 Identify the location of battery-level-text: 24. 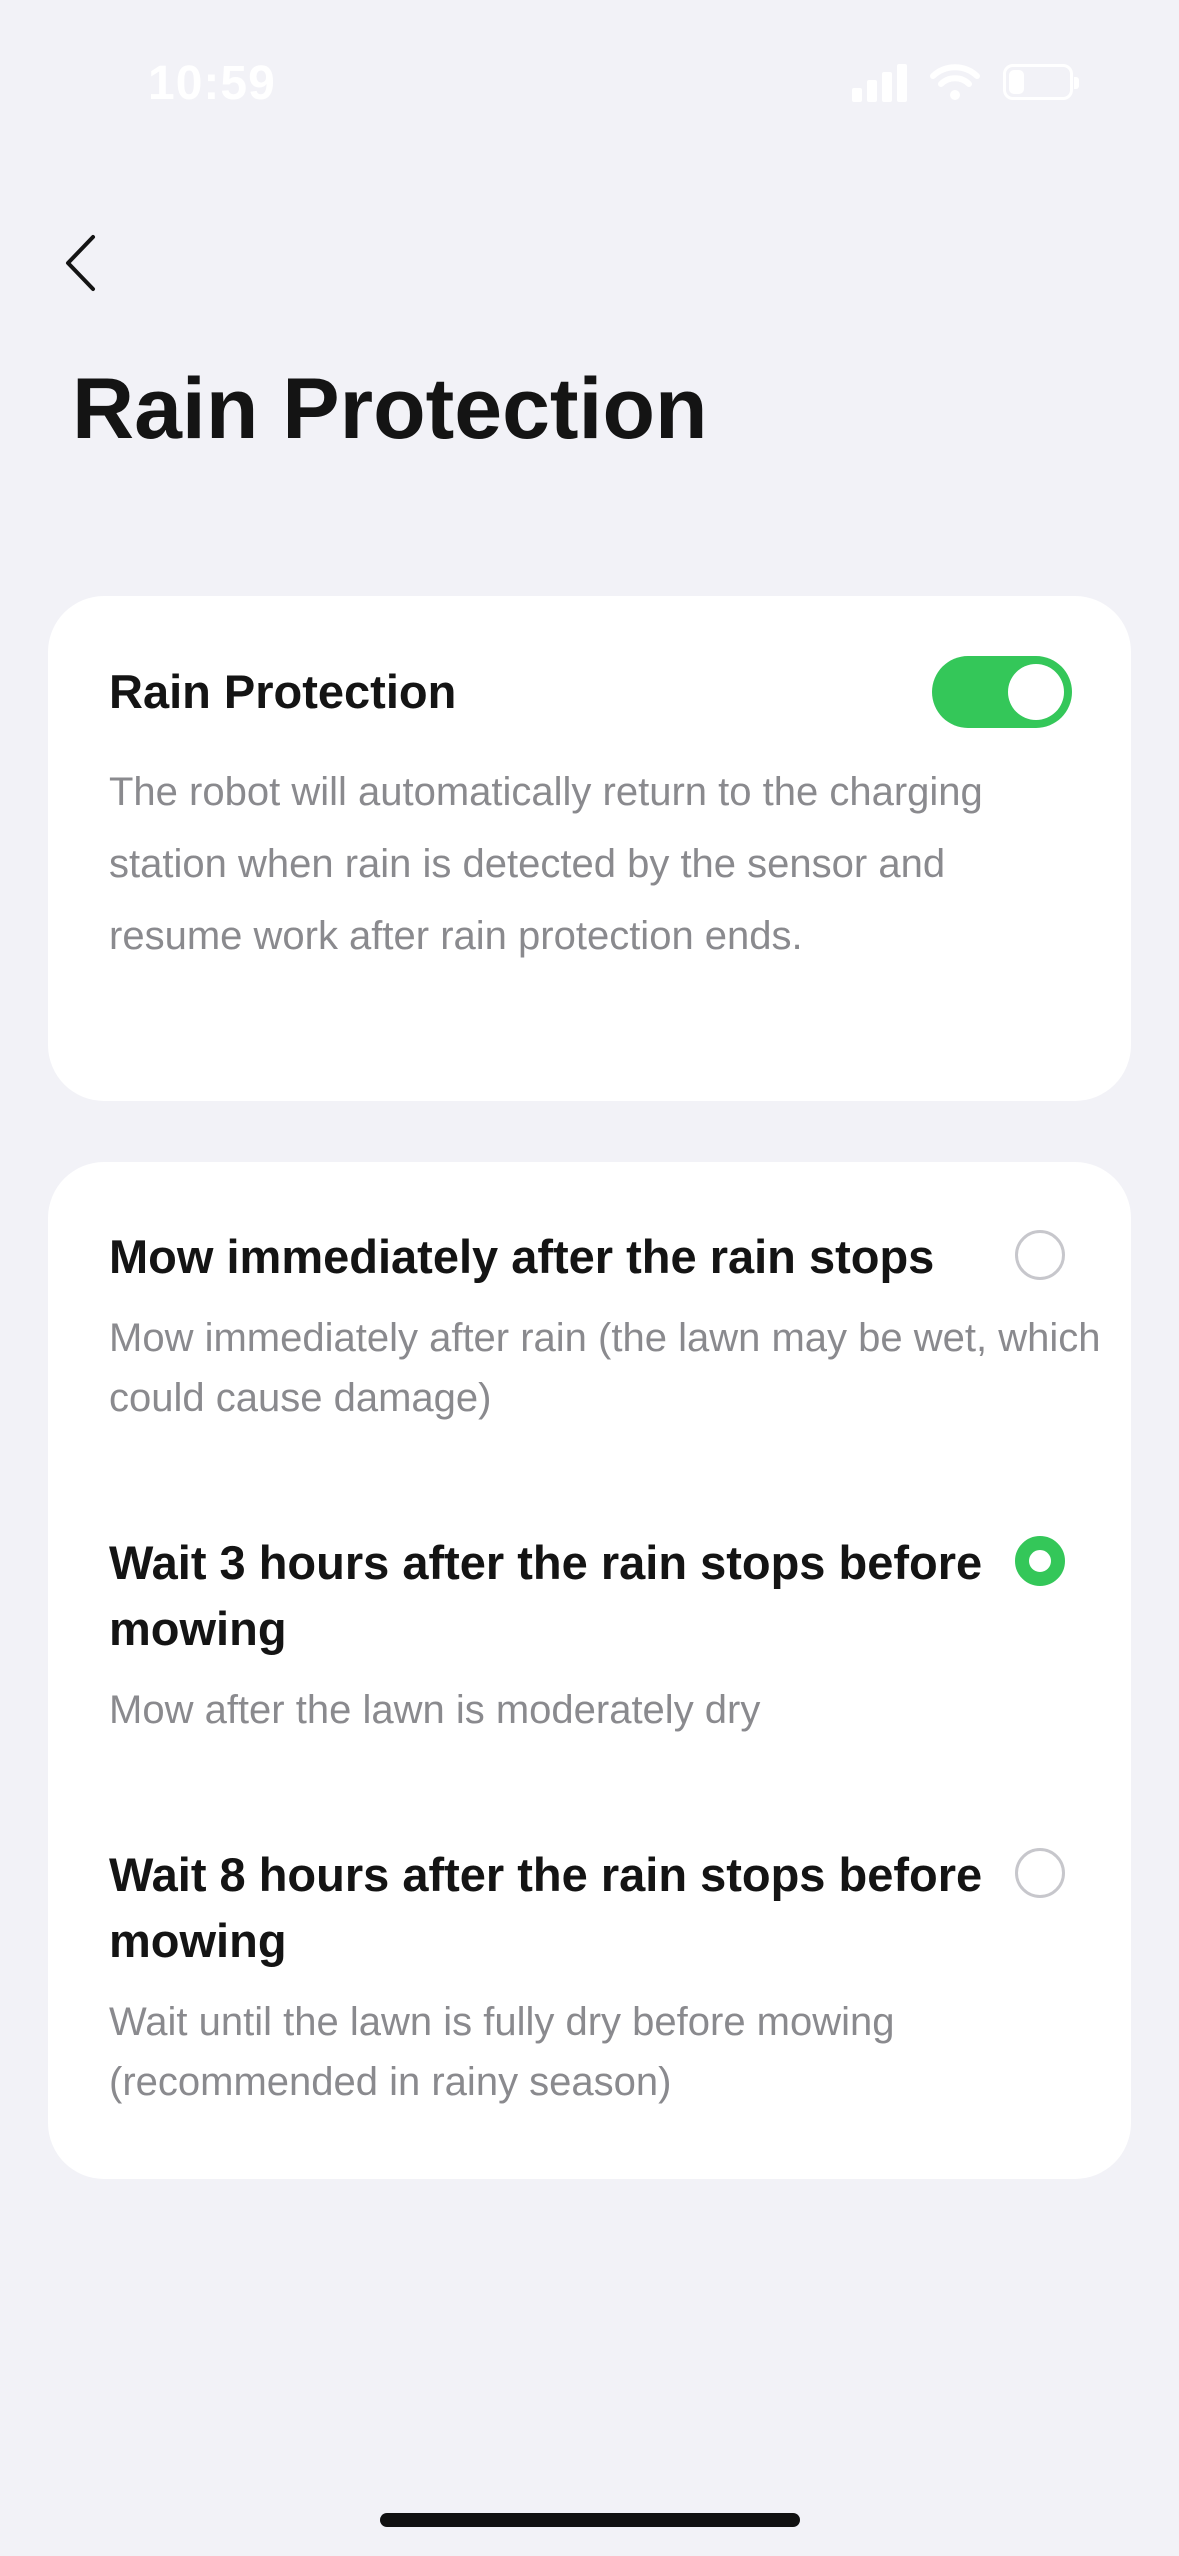
(1038, 81).